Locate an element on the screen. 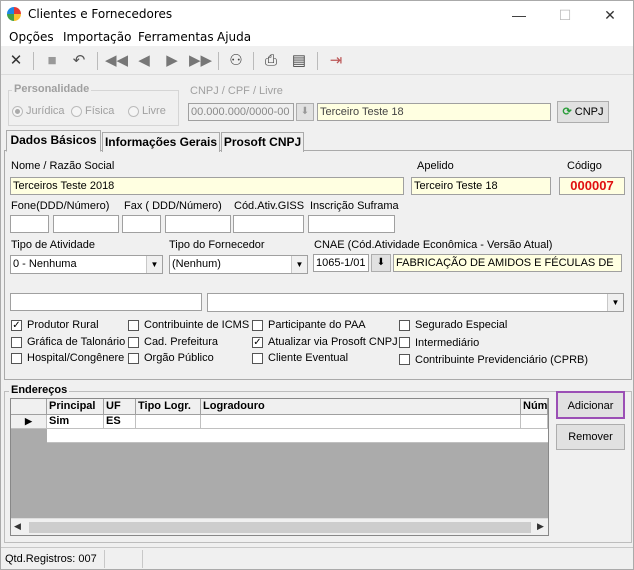 Image resolution: width=634 pixels, height=570 pixels. nome-label: Nome / Razão Social is located at coordinates (63, 166).